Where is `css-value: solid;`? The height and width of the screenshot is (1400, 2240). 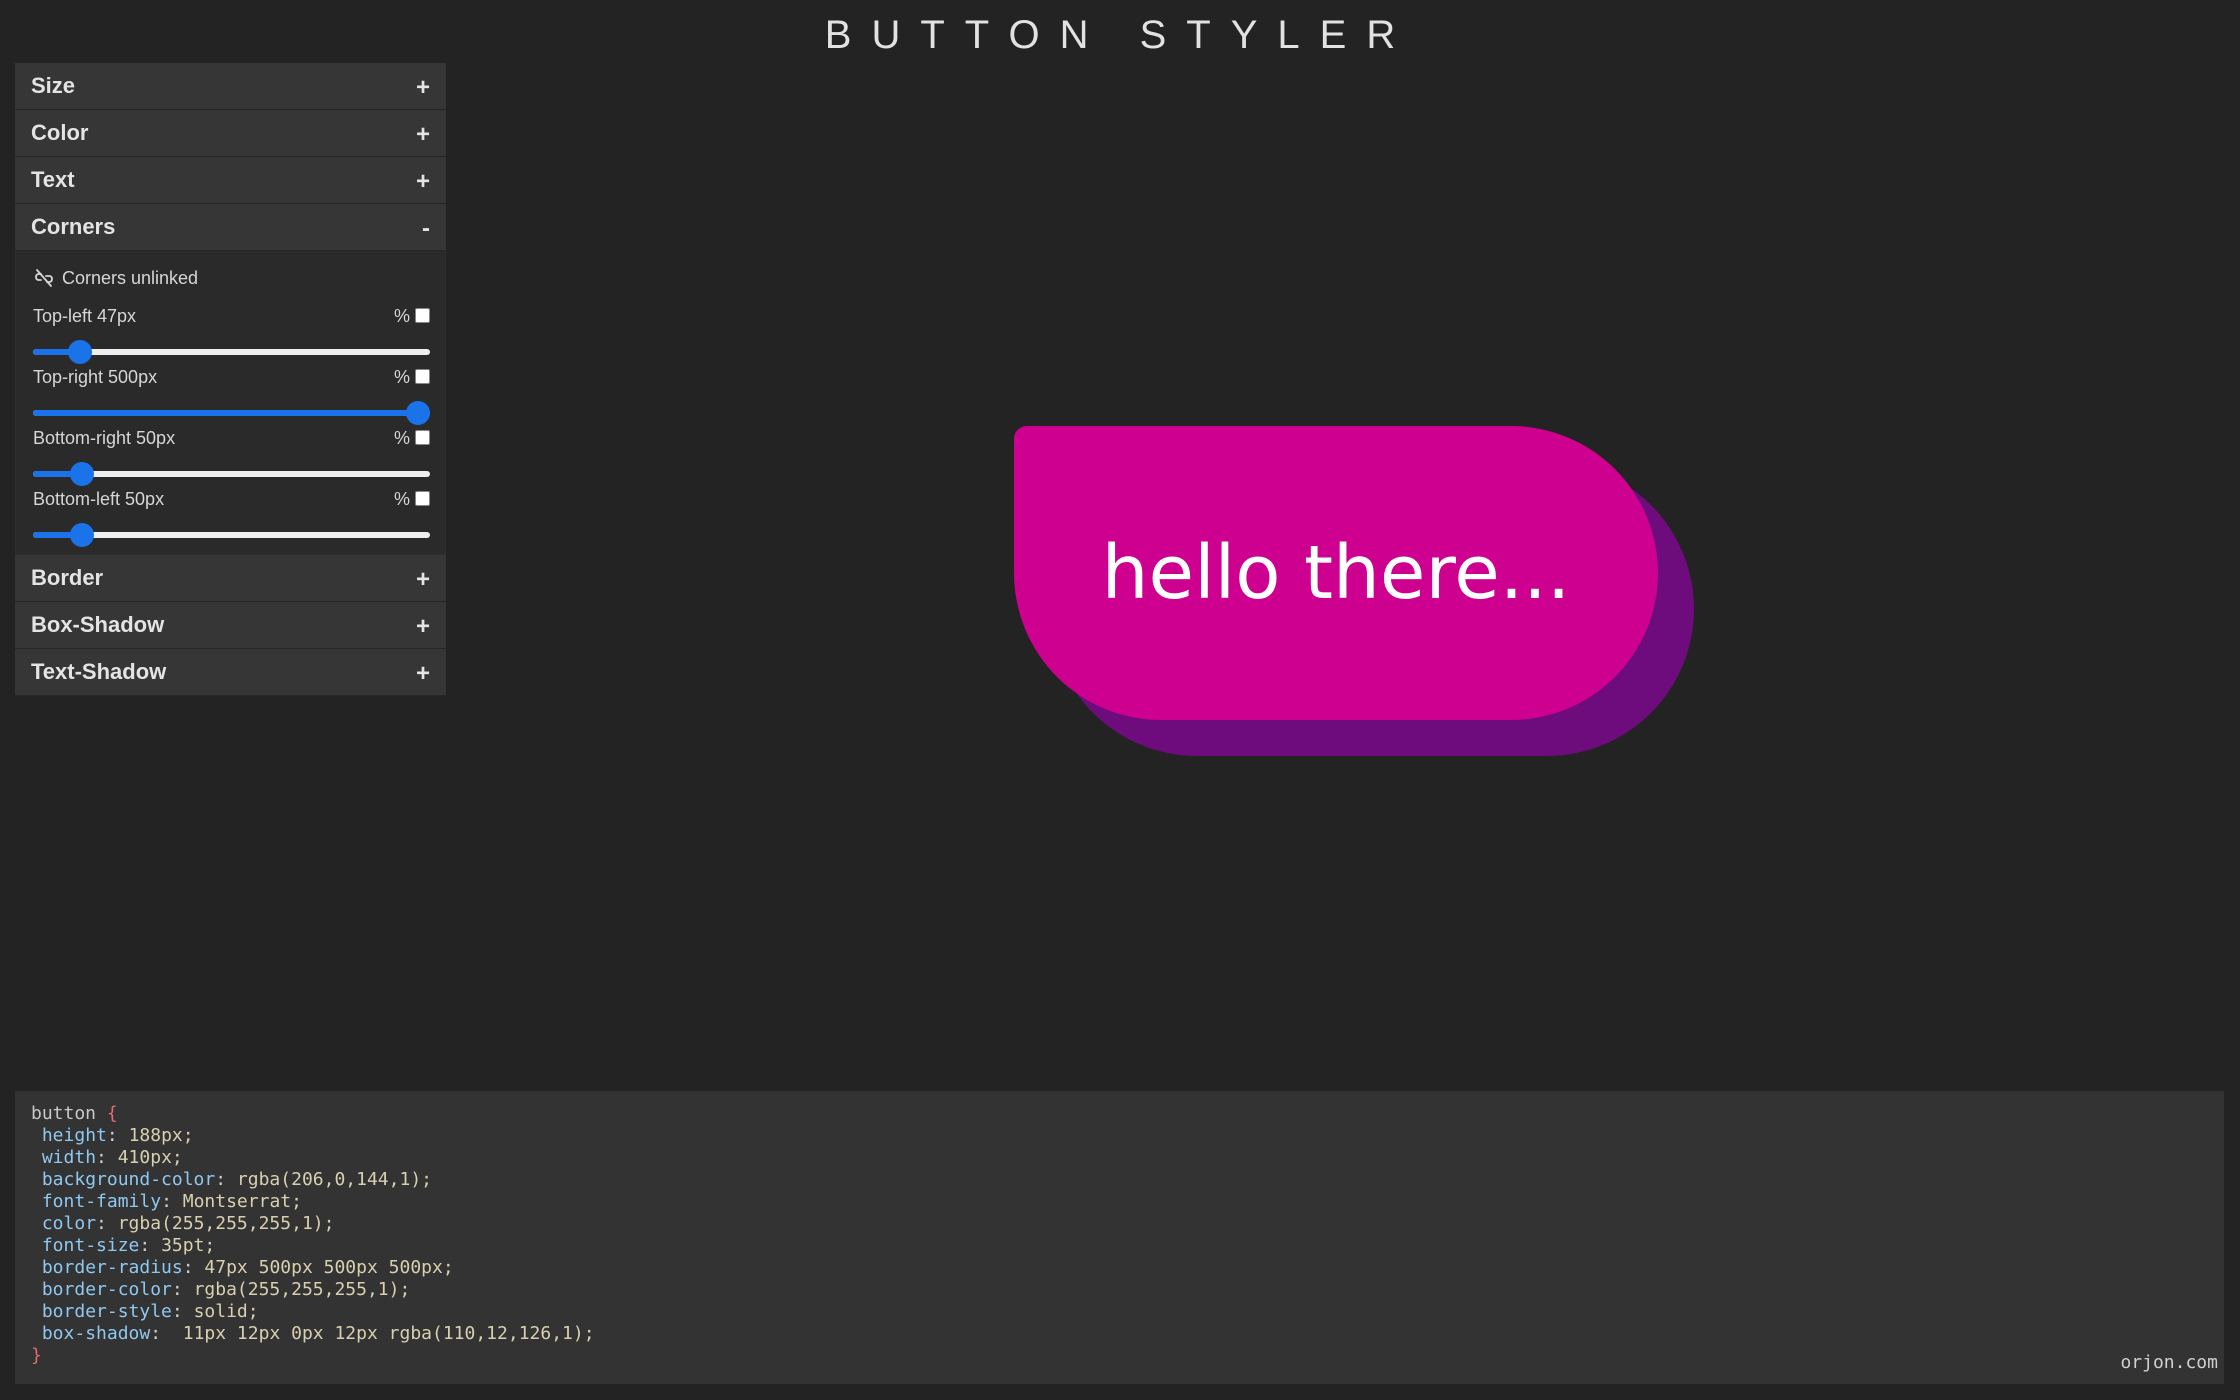
css-value: solid; is located at coordinates (226, 1311).